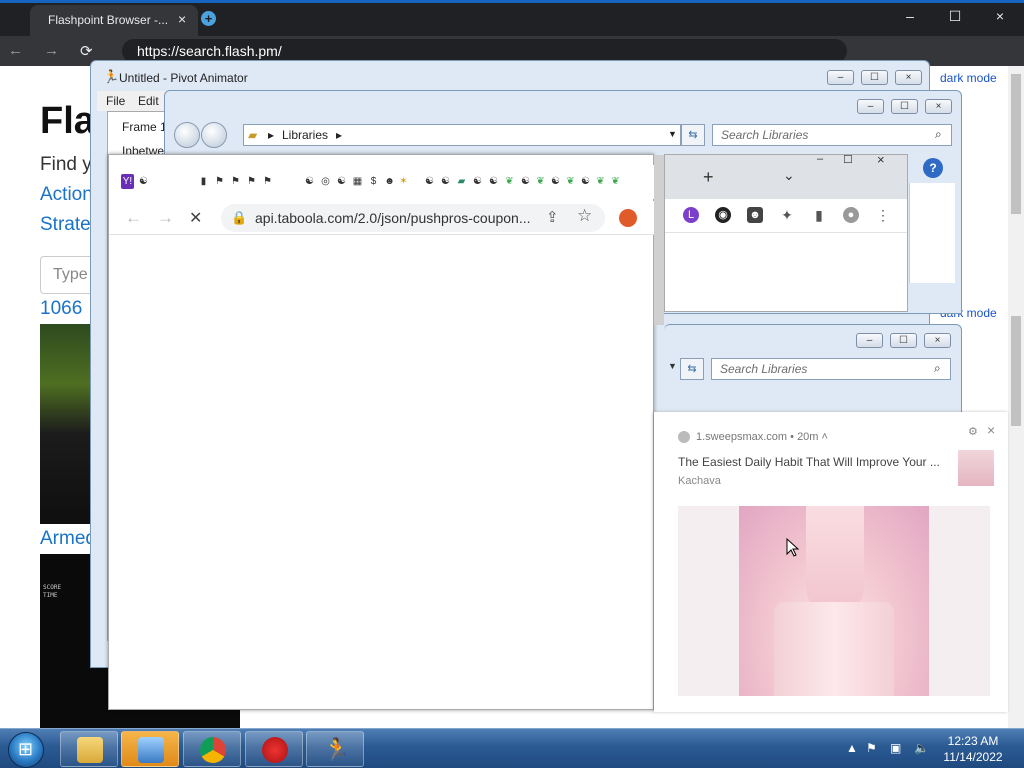  I want to click on bookmark-17-icon: ☯, so click(477, 181).